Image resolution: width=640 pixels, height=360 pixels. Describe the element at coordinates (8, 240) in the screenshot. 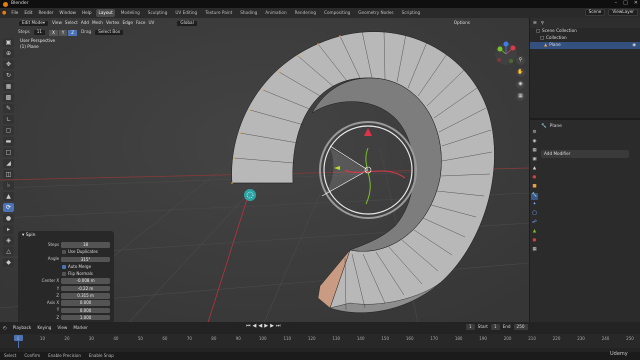

I see `shrink-fatten-icon: ◈` at that location.